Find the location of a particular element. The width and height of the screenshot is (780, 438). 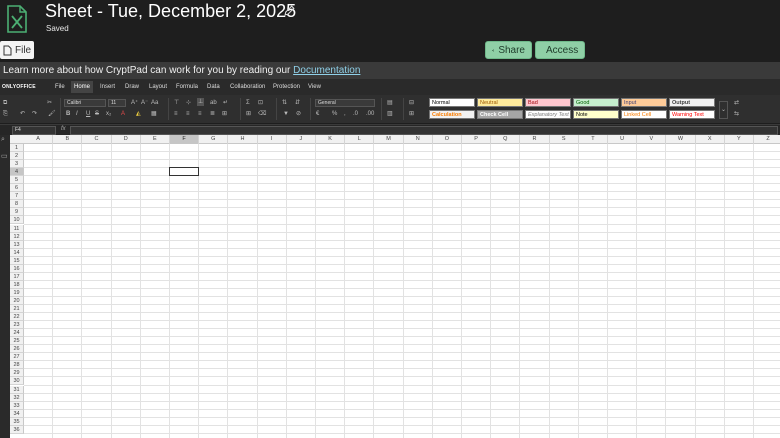

cell-style-explanatory-text: Explanatory Text is located at coordinates (548, 114).